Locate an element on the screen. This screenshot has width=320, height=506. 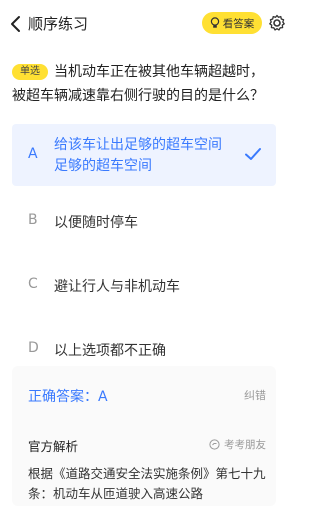
show-answer-button: 看答案 is located at coordinates (232, 23).